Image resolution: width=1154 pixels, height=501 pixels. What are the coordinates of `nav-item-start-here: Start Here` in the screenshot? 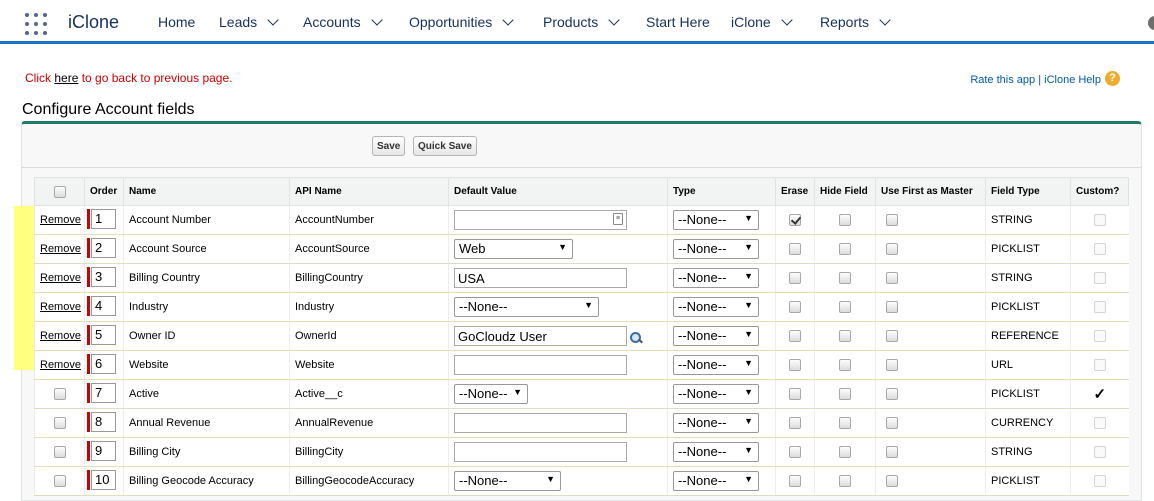 It's located at (678, 22).